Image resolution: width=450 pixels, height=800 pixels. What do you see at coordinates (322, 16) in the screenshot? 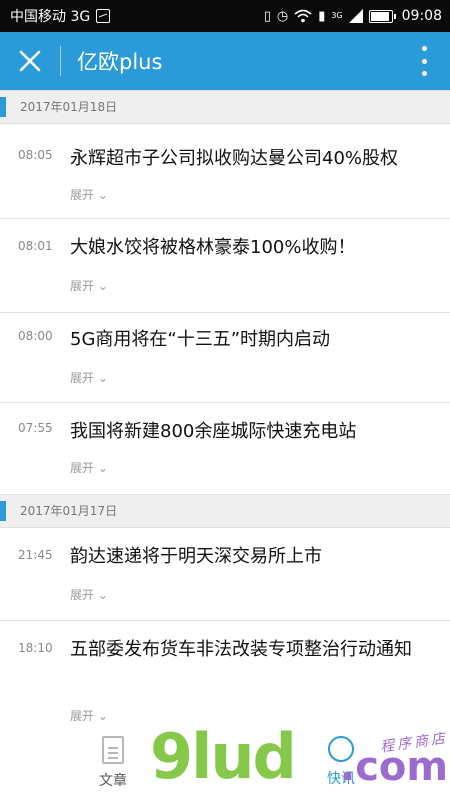
I see `sim-icon: ▮` at bounding box center [322, 16].